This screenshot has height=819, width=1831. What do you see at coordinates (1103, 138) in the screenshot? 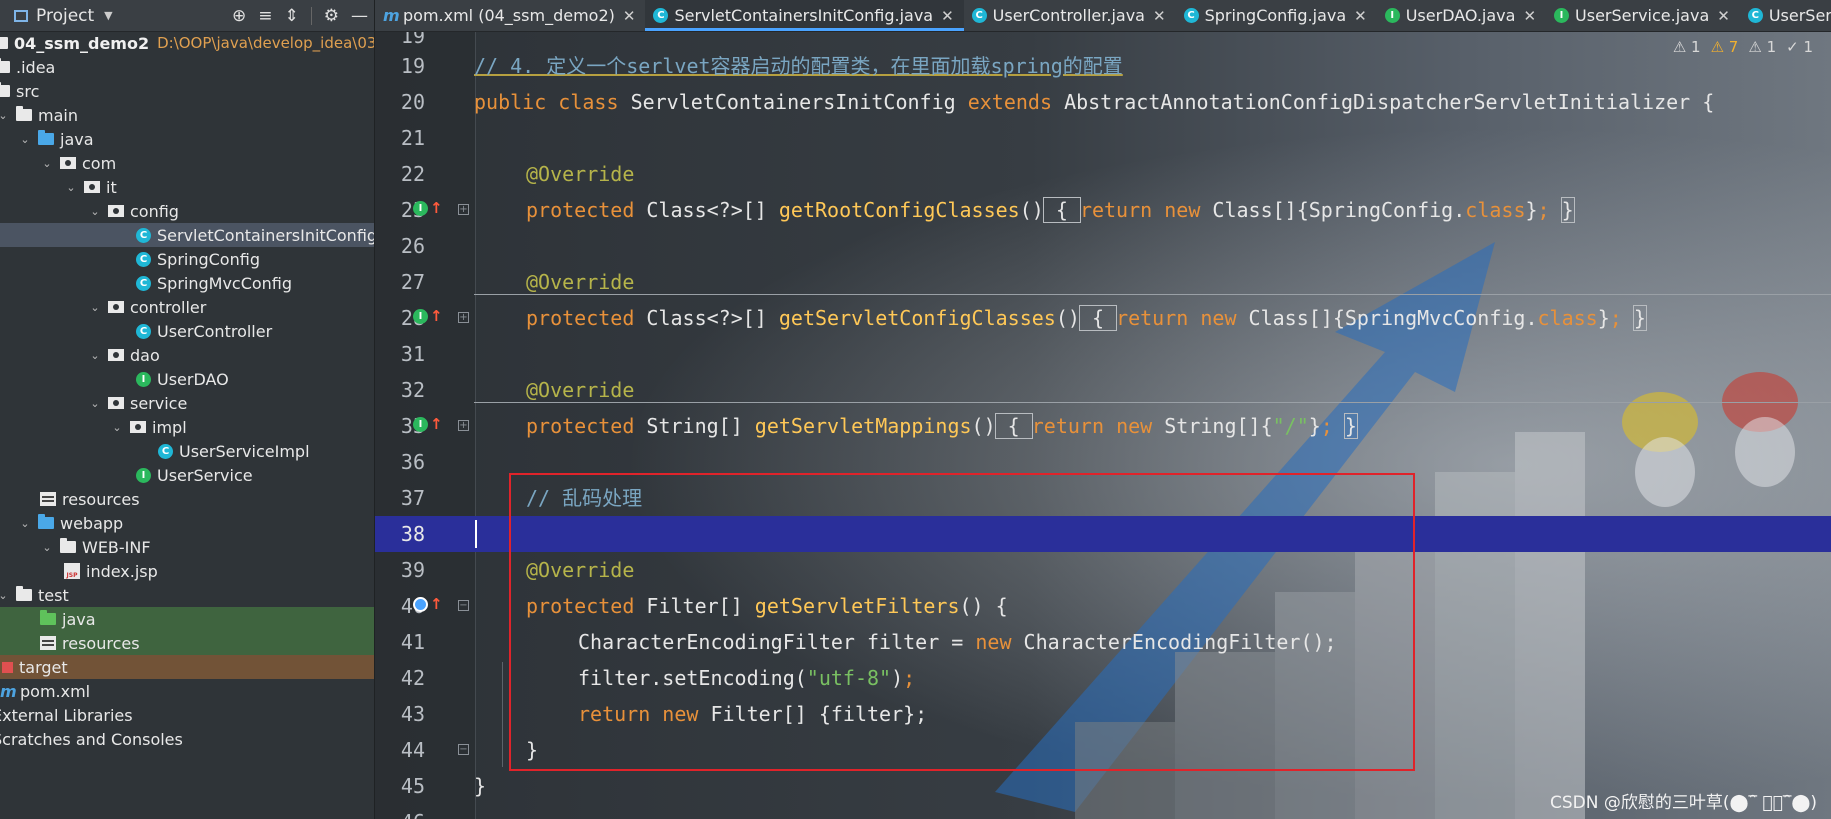
I see `code-line: 21` at bounding box center [1103, 138].